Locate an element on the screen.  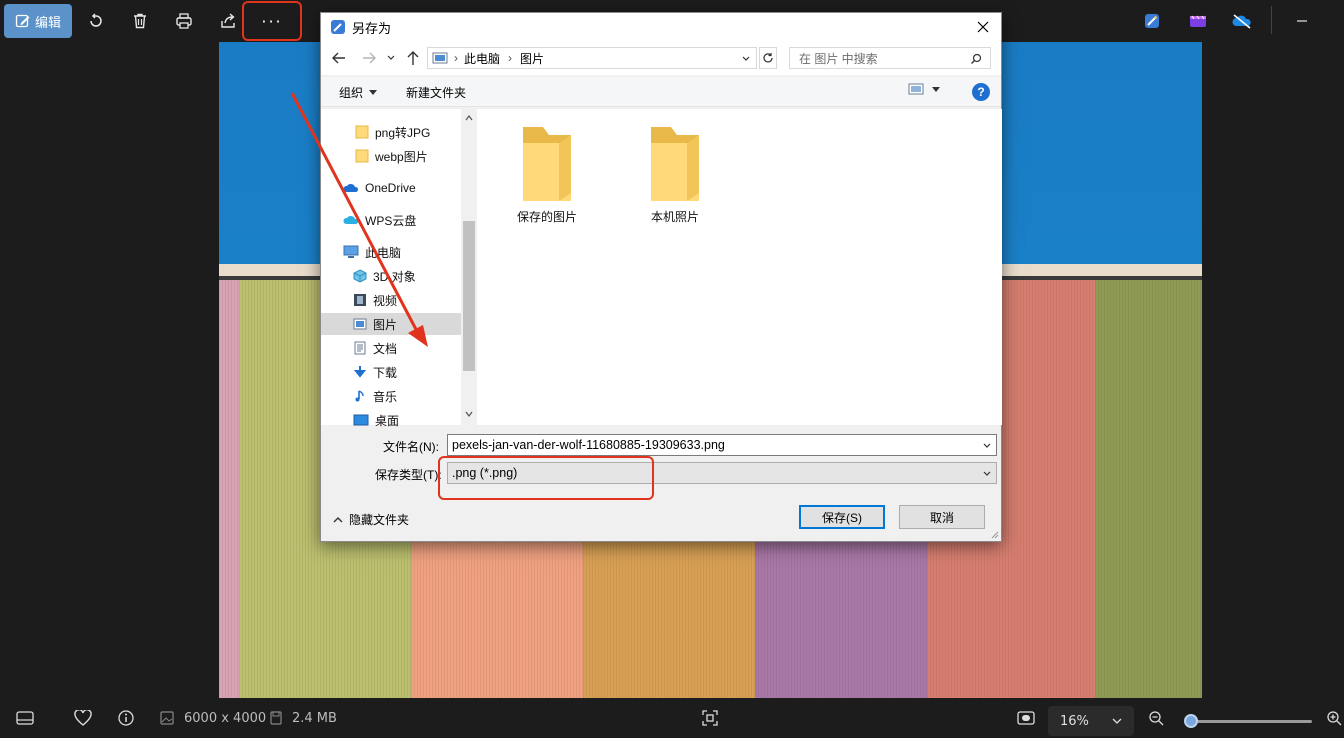
info-icon is located at coordinates (126, 718).